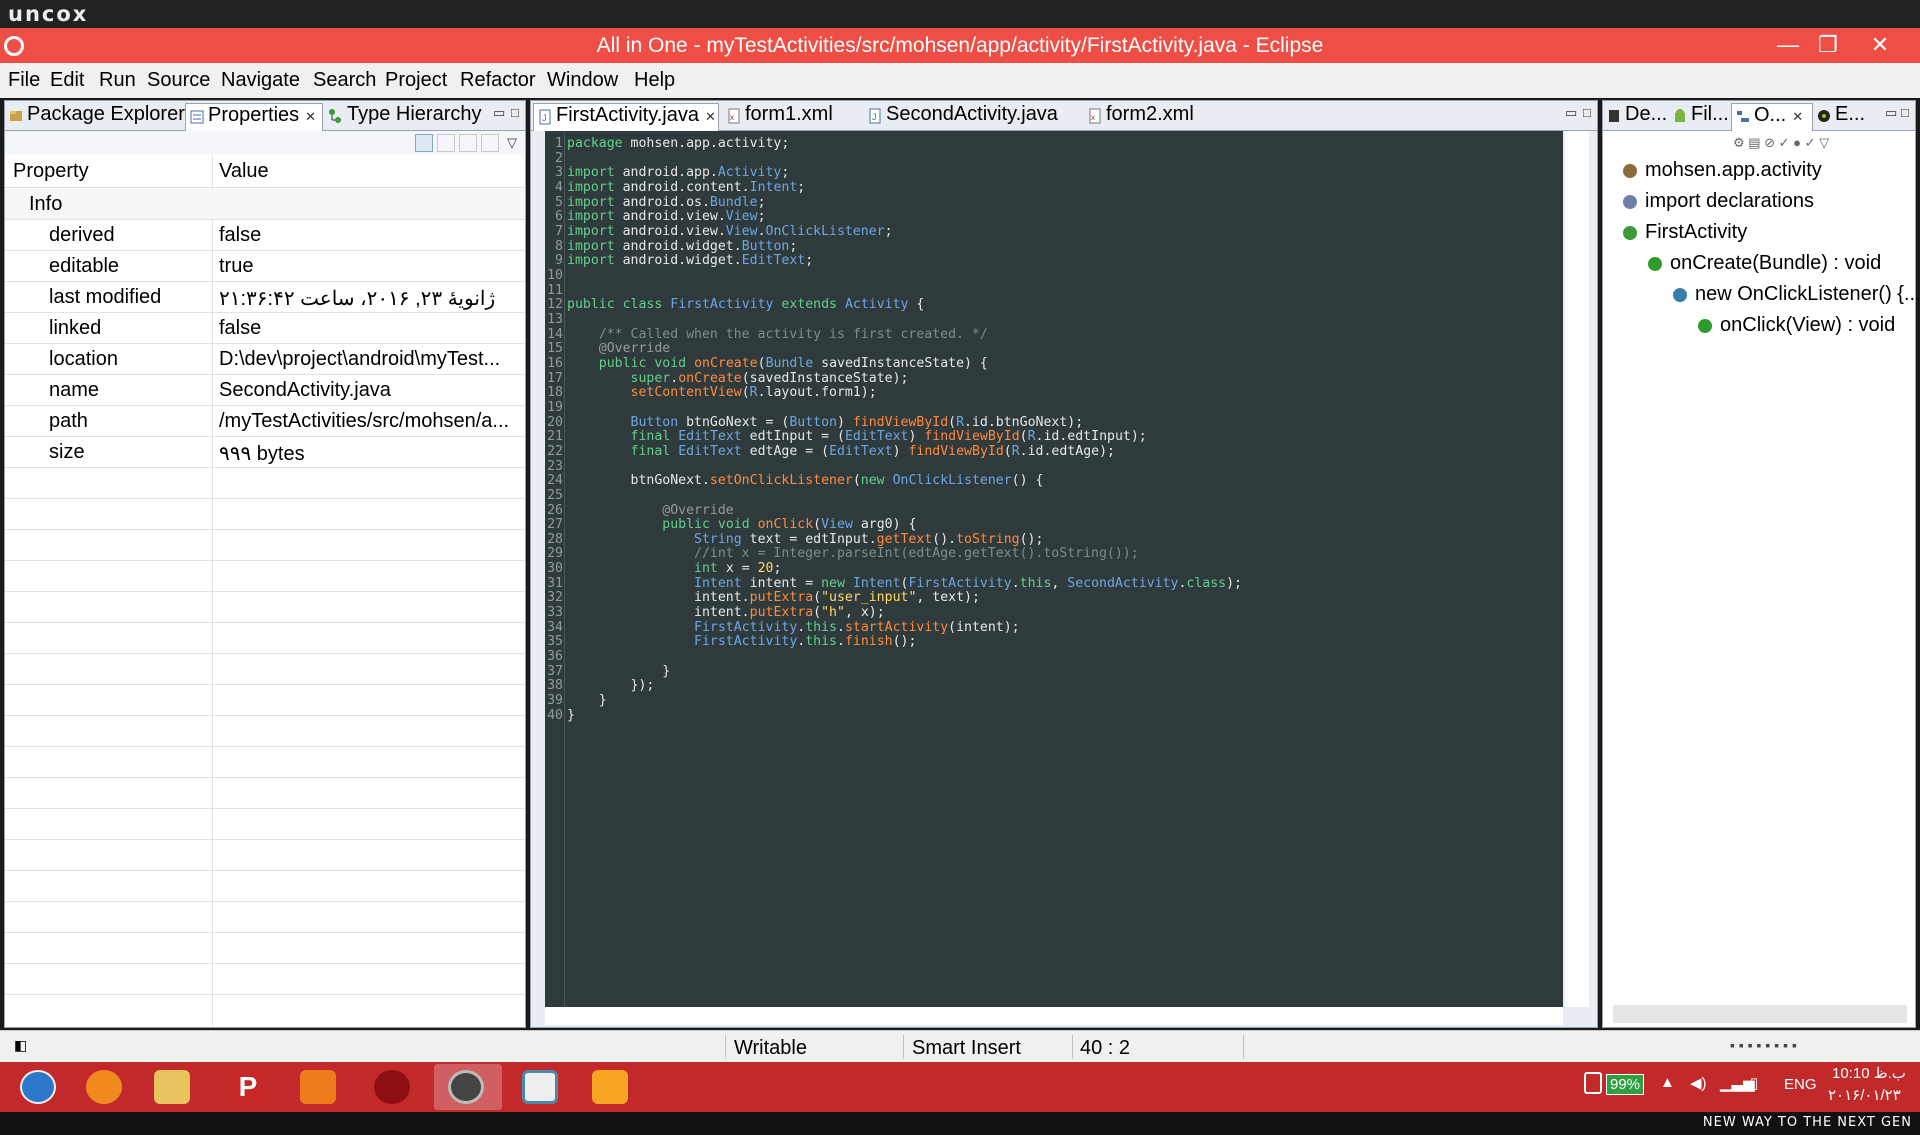 The width and height of the screenshot is (1920, 1135). Describe the element at coordinates (512, 143) in the screenshot. I see `view-menu-icon: ▽` at that location.